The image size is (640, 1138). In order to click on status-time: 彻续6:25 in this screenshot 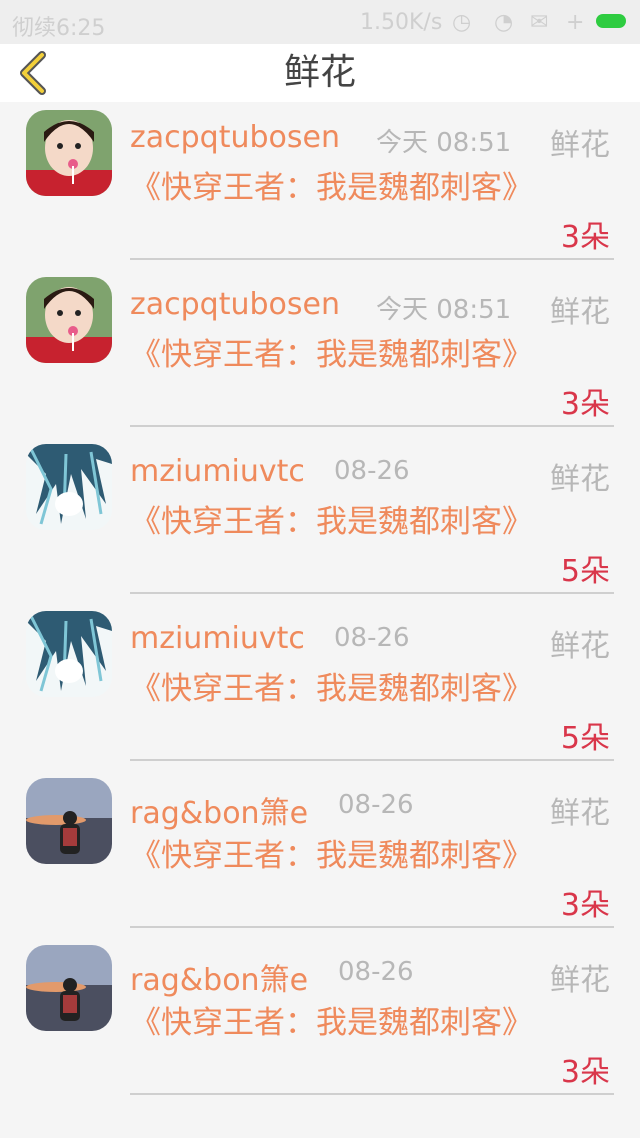, I will do `click(59, 28)`.